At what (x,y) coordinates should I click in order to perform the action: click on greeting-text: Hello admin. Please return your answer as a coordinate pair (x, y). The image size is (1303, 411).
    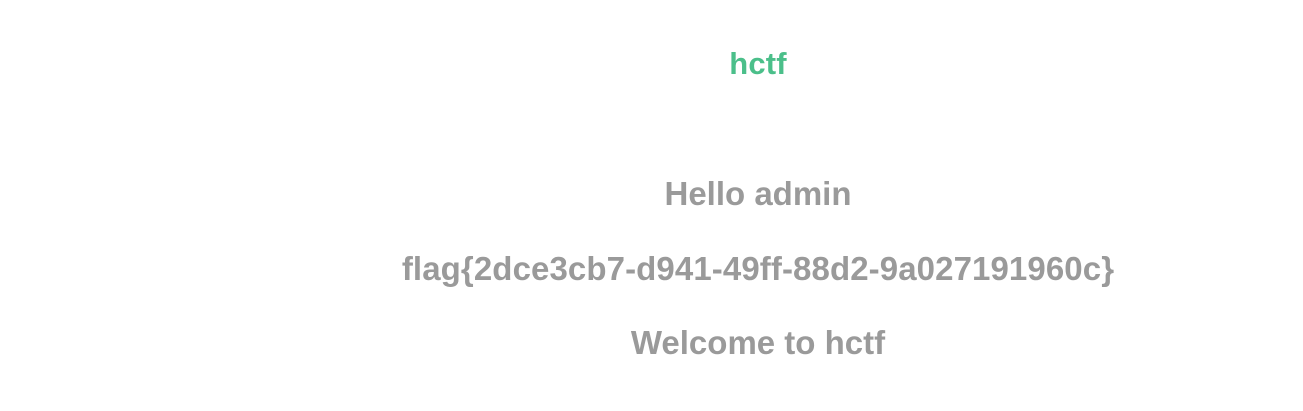
    Looking at the image, I should click on (758, 193).